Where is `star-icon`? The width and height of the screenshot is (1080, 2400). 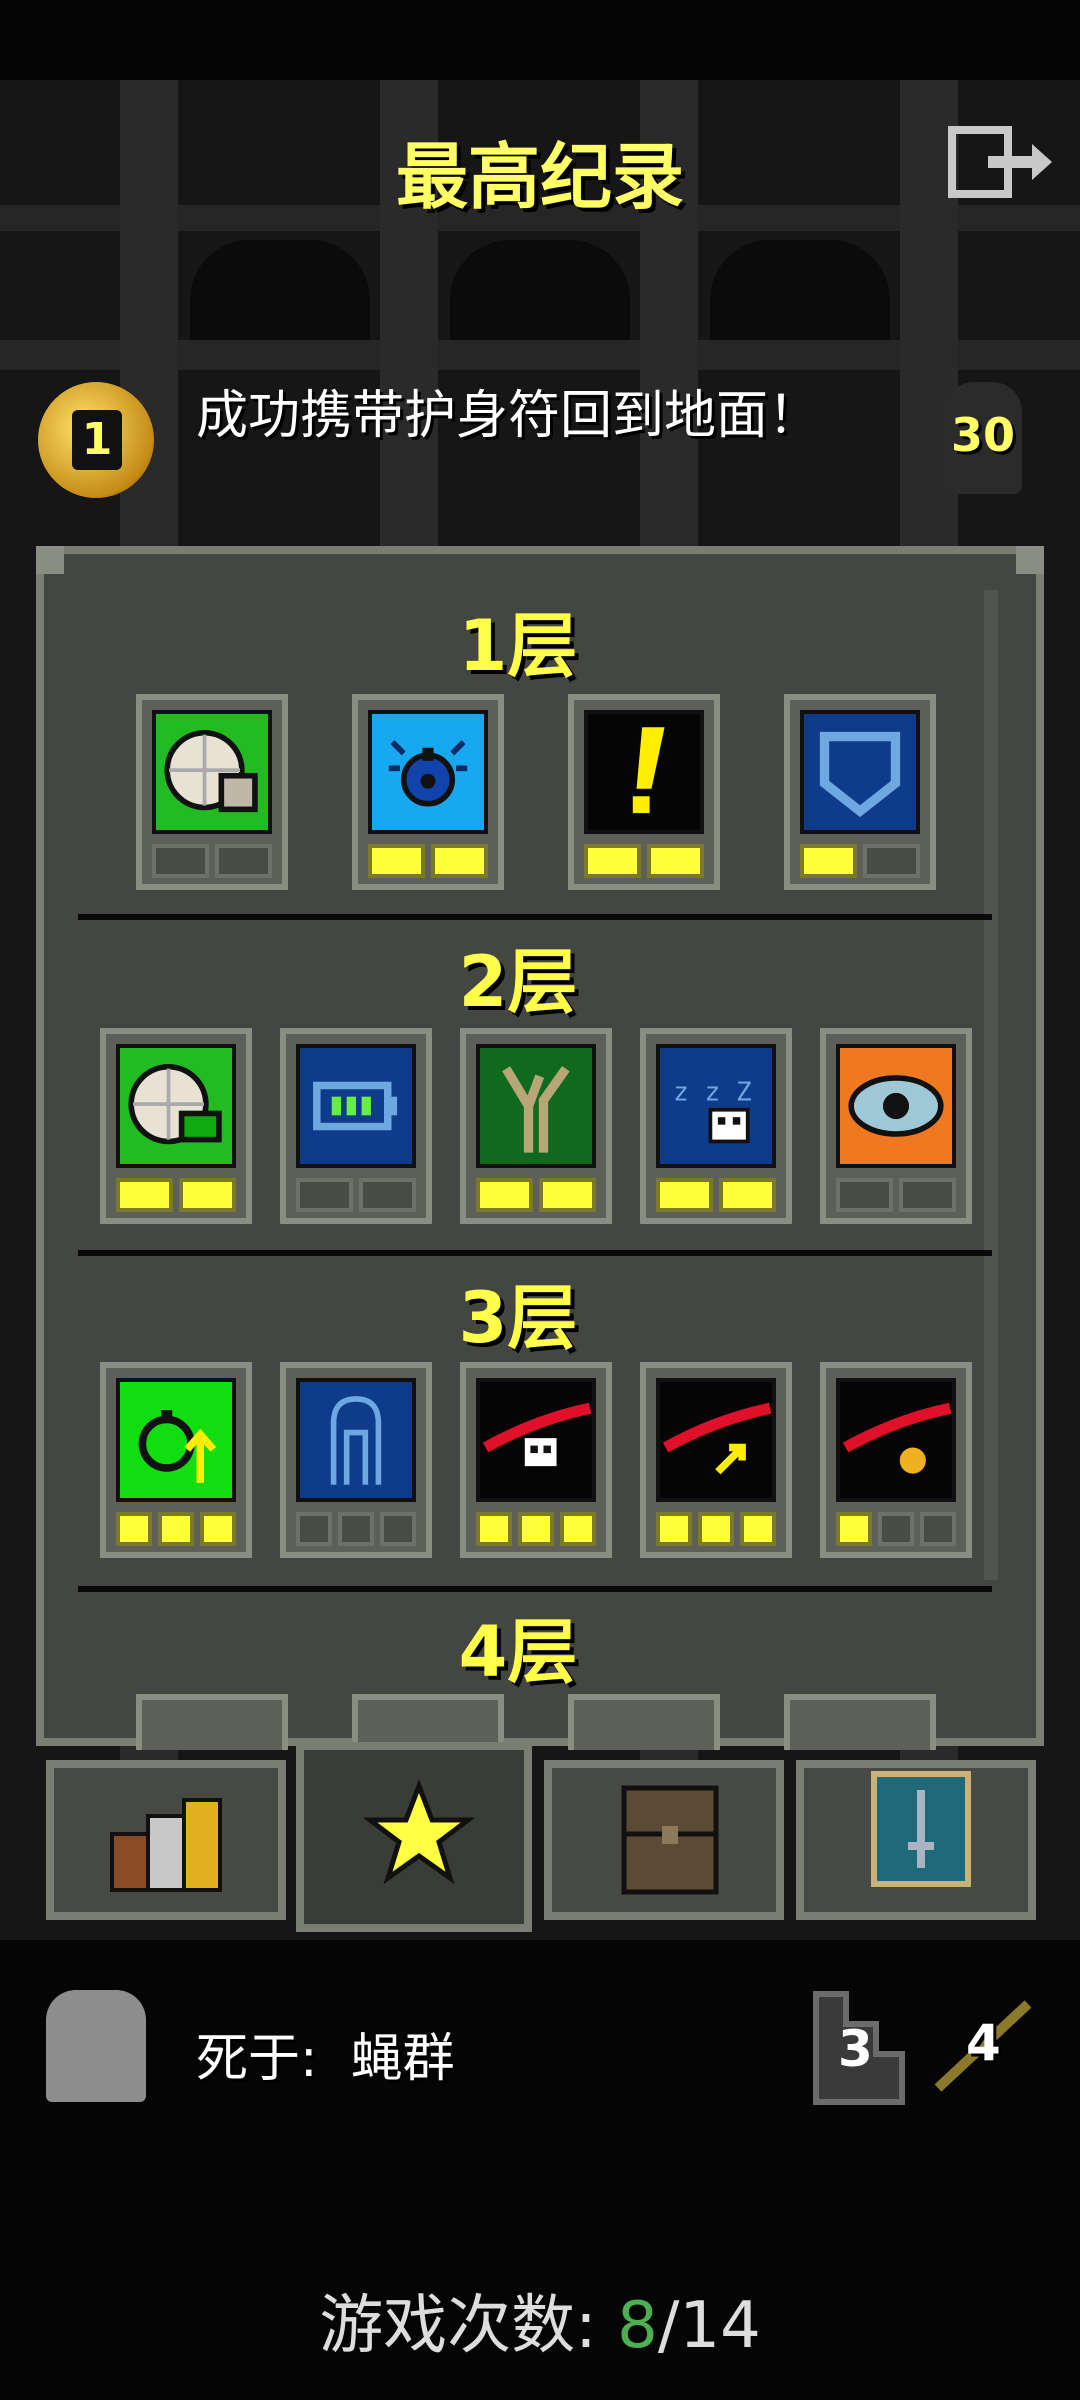
star-icon is located at coordinates (419, 1832).